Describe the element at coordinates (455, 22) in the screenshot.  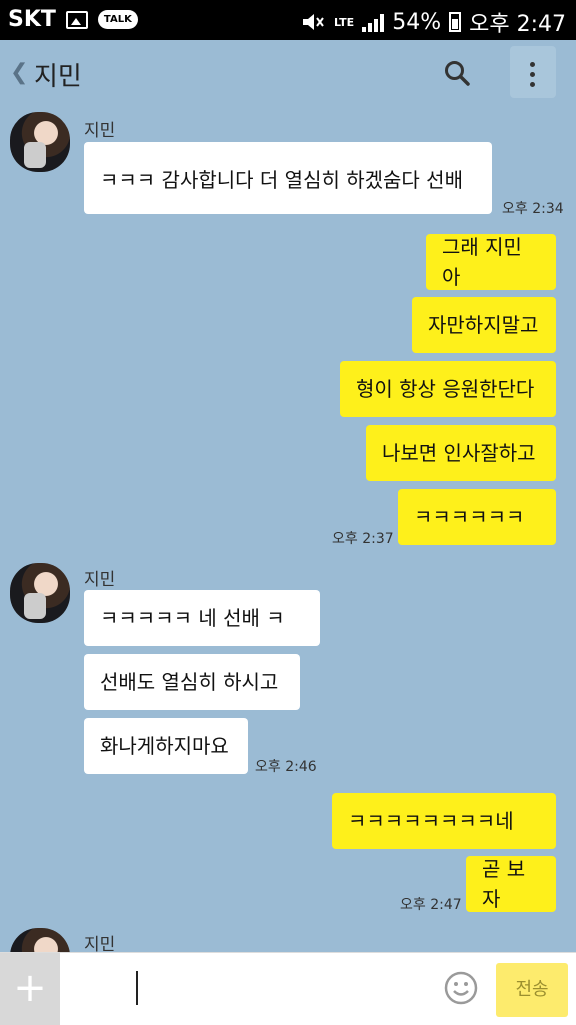
I see `battery-icon` at that location.